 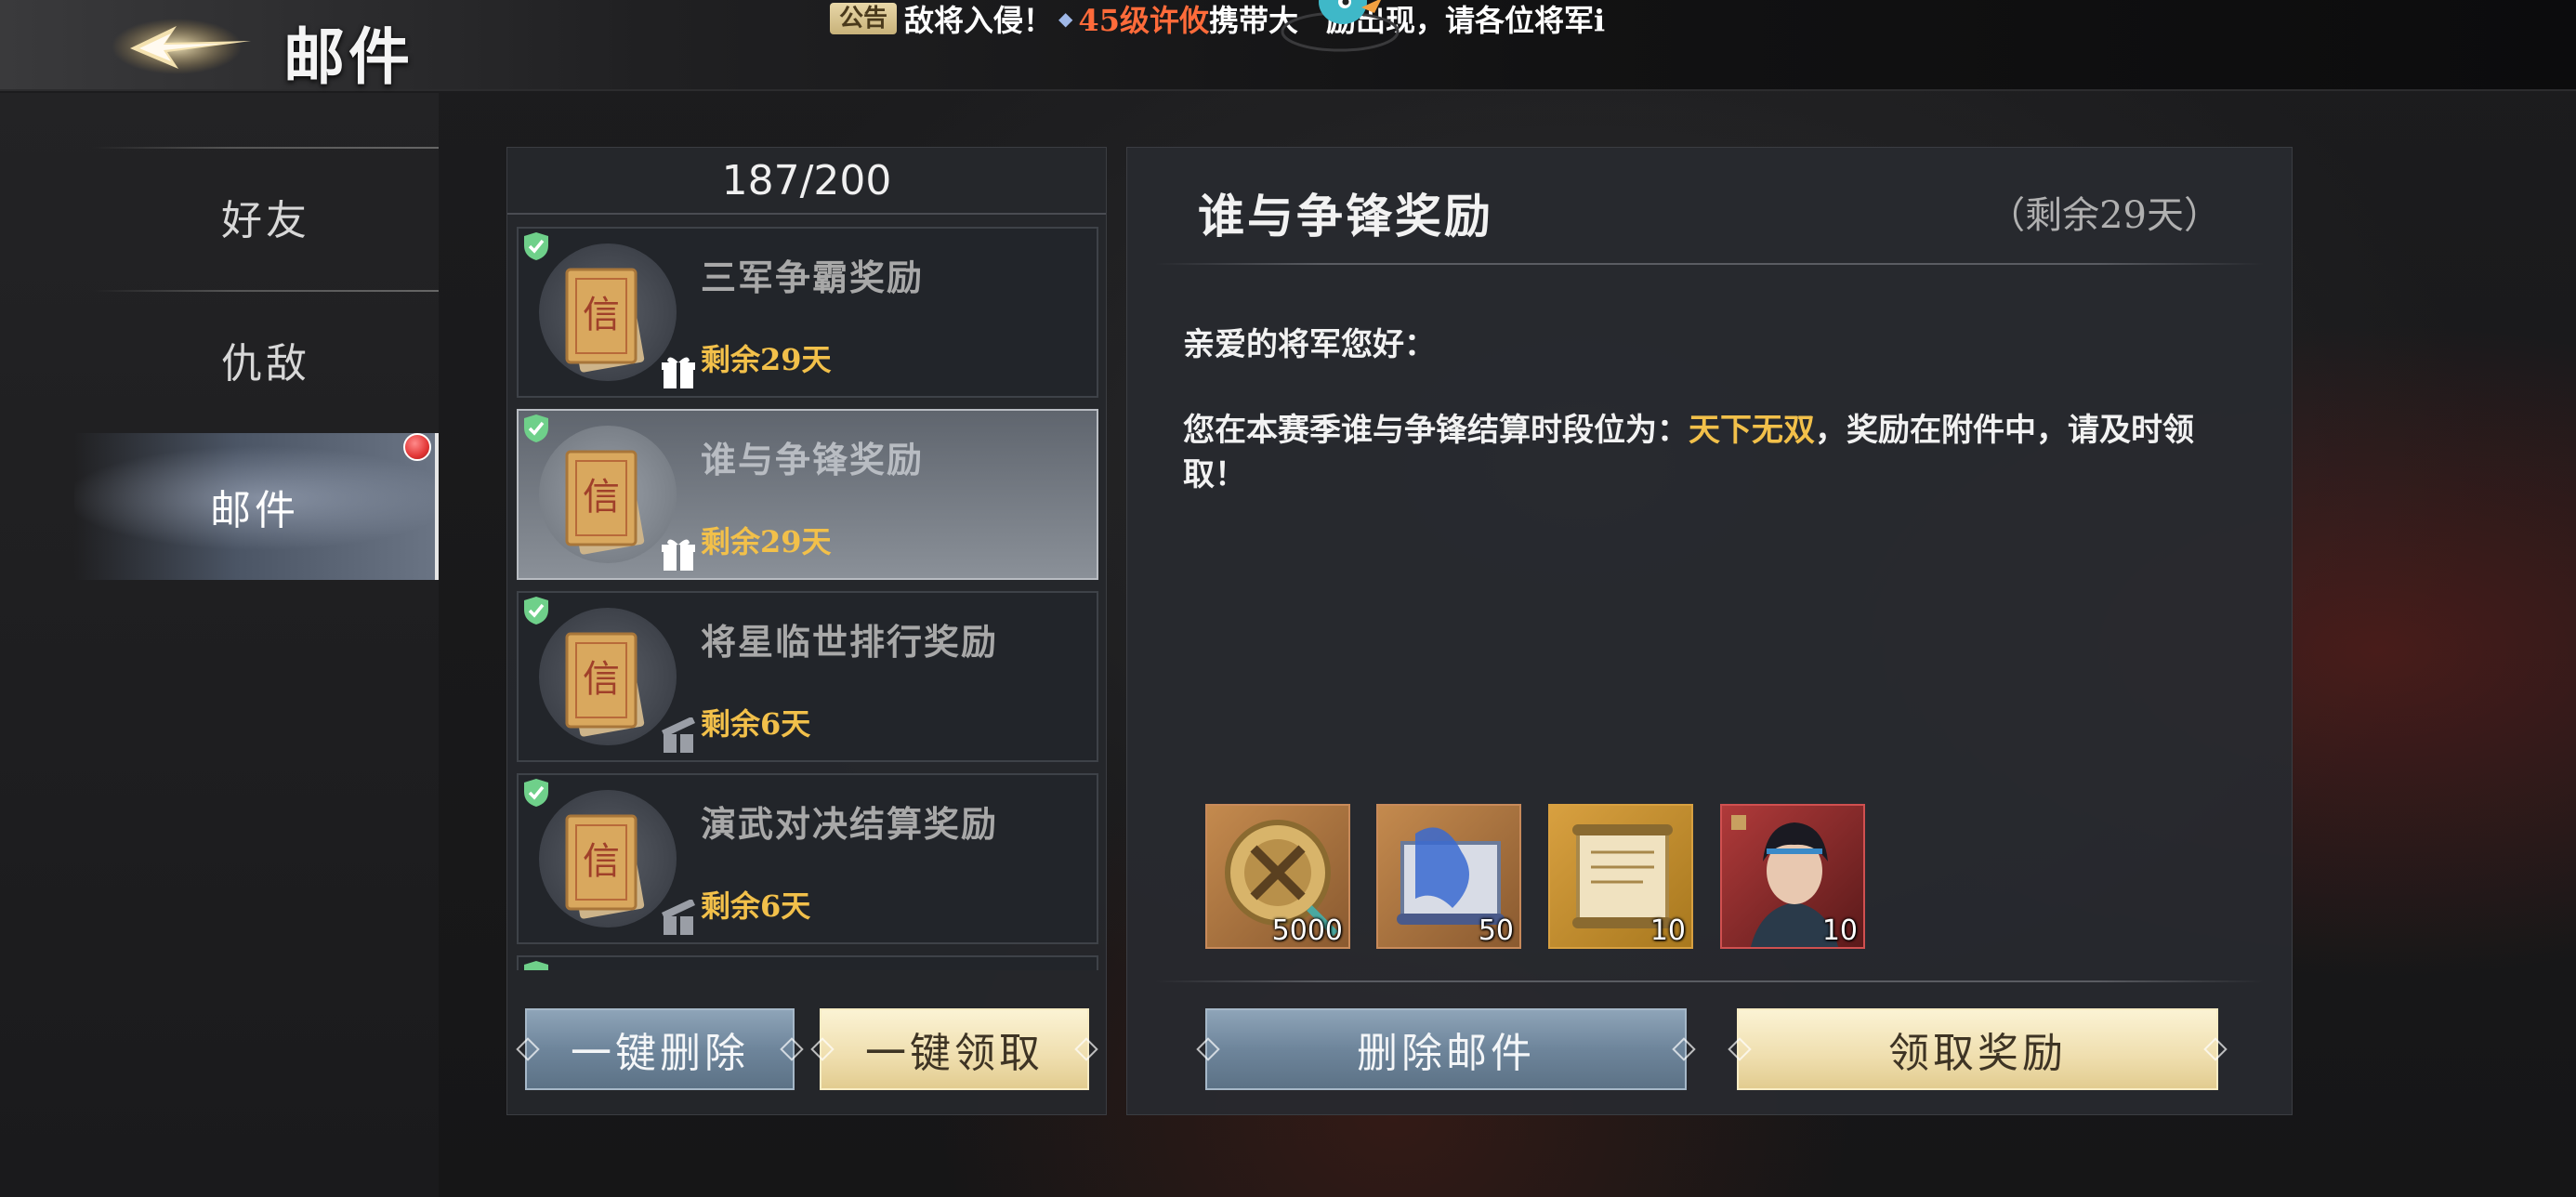 I want to click on button-label: 一键删除, so click(x=660, y=1053).